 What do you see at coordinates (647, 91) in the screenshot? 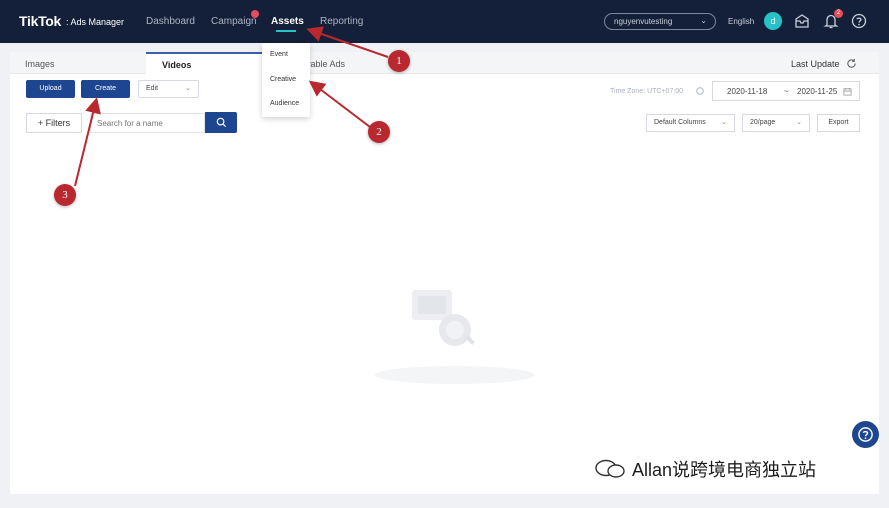
I see `timezone-label: Time Zone: UTC+07:00` at bounding box center [647, 91].